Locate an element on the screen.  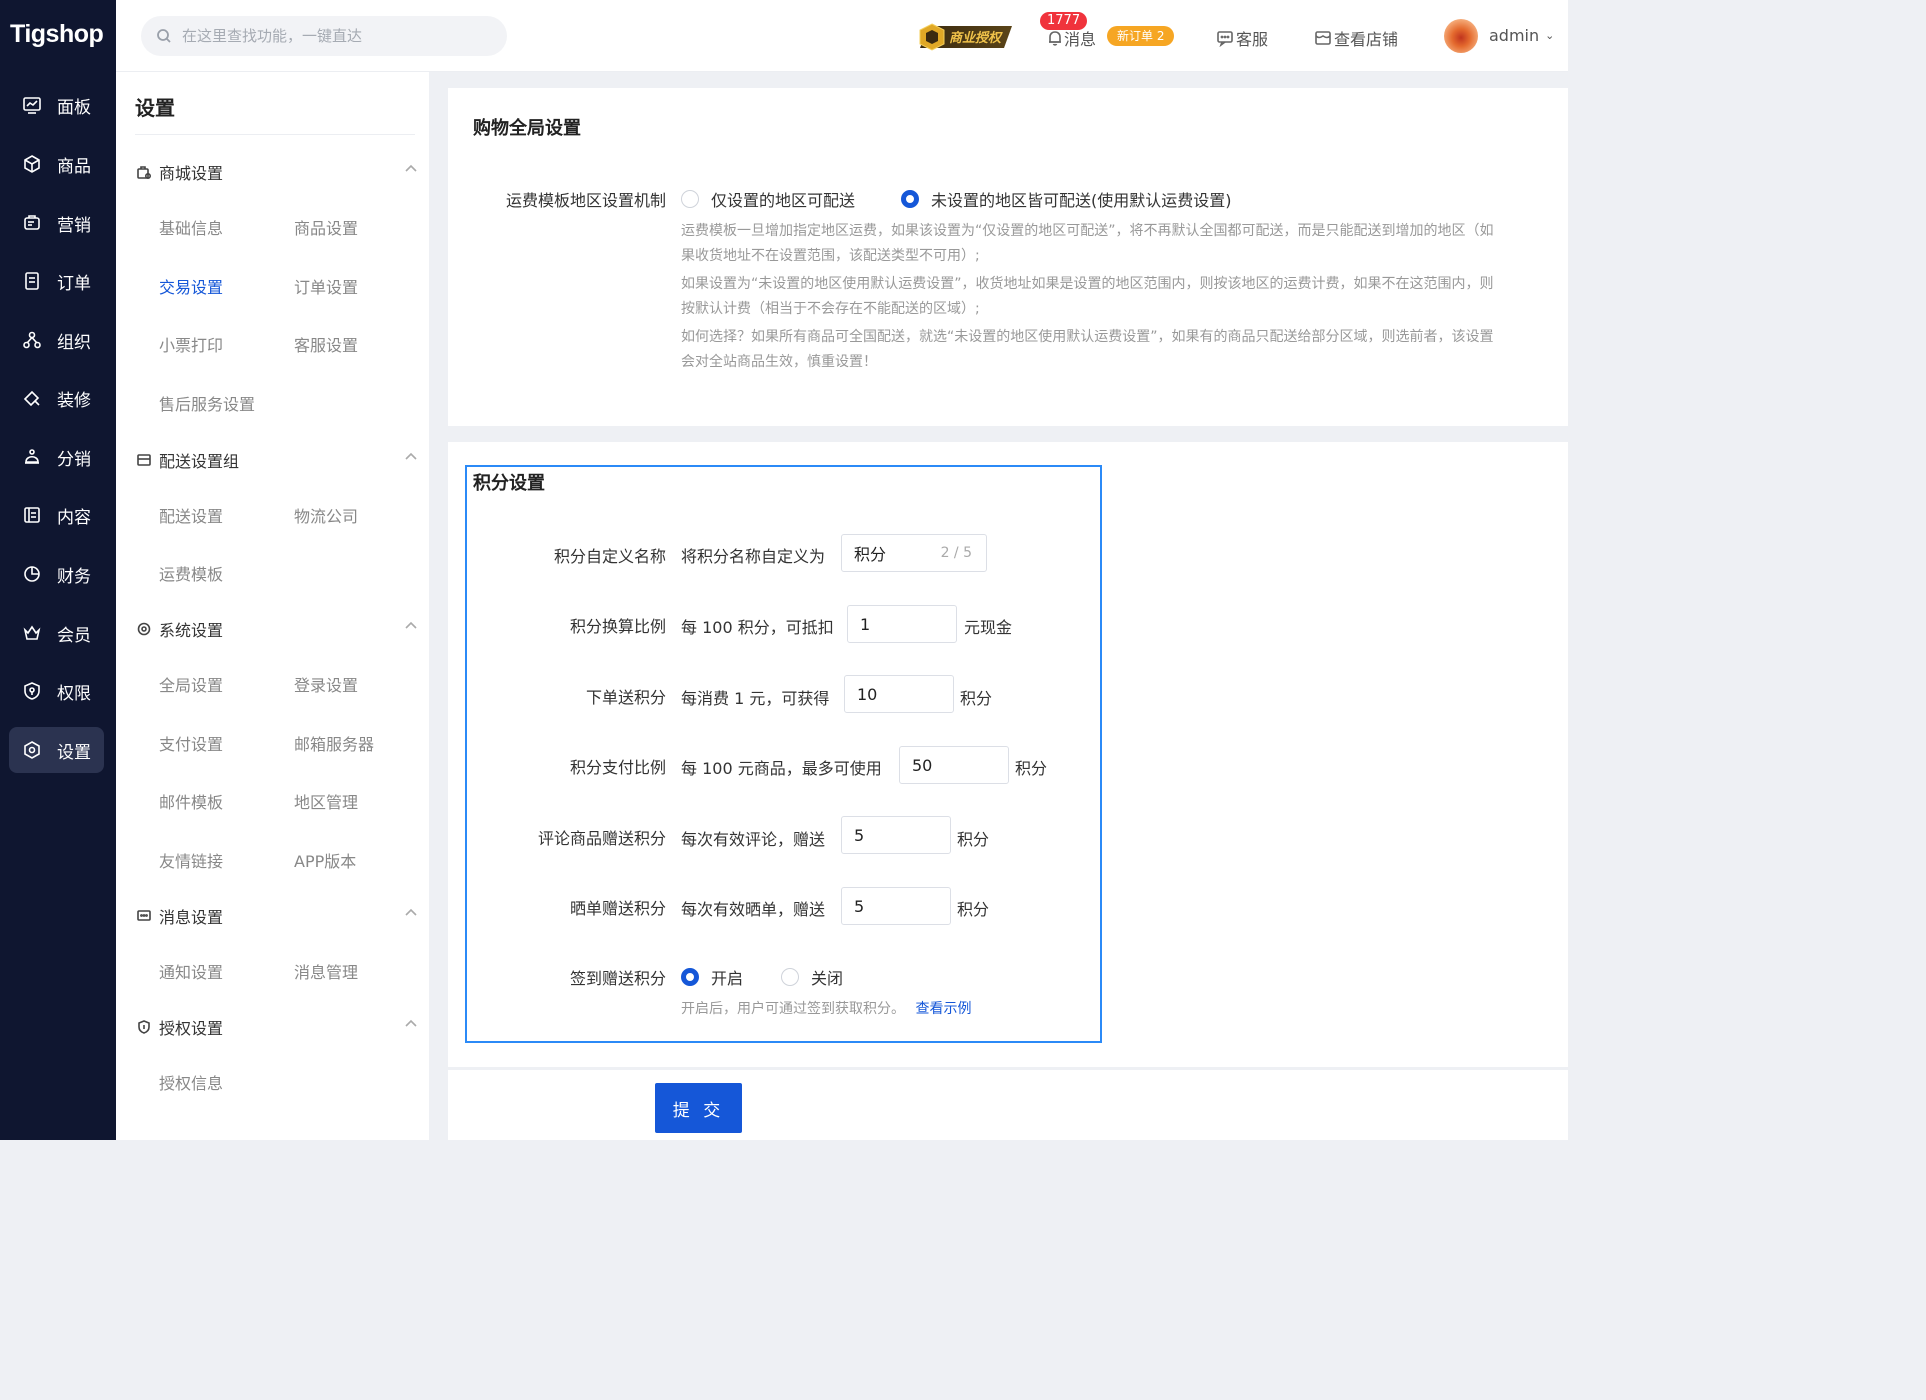
radio-label: 未设置的地区皆可配送(使用默认运费设置) is located at coordinates (1081, 200).